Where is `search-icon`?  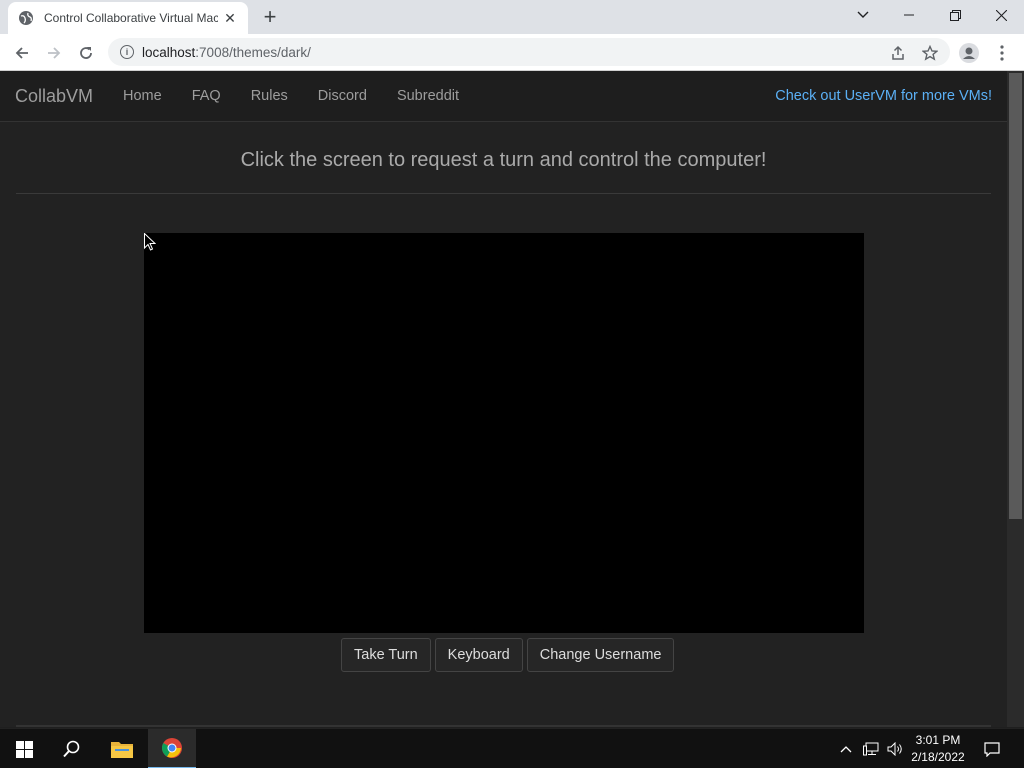 search-icon is located at coordinates (72, 748).